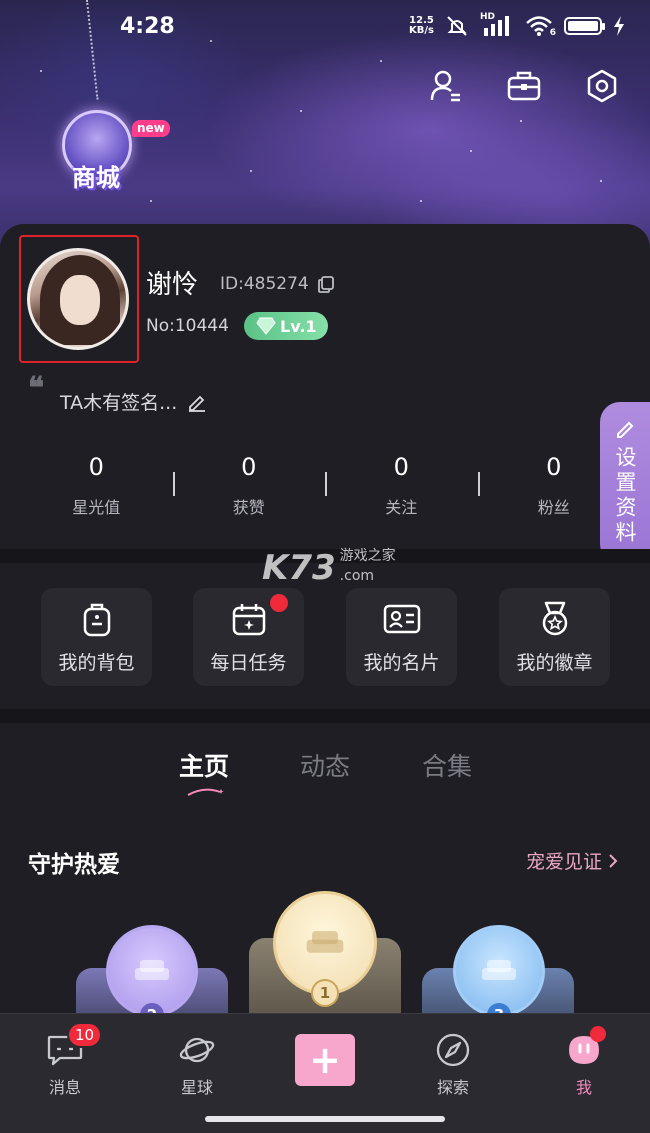 This screenshot has height=1133, width=650. Describe the element at coordinates (299, 568) in the screenshot. I see `watermark-big: K73` at that location.